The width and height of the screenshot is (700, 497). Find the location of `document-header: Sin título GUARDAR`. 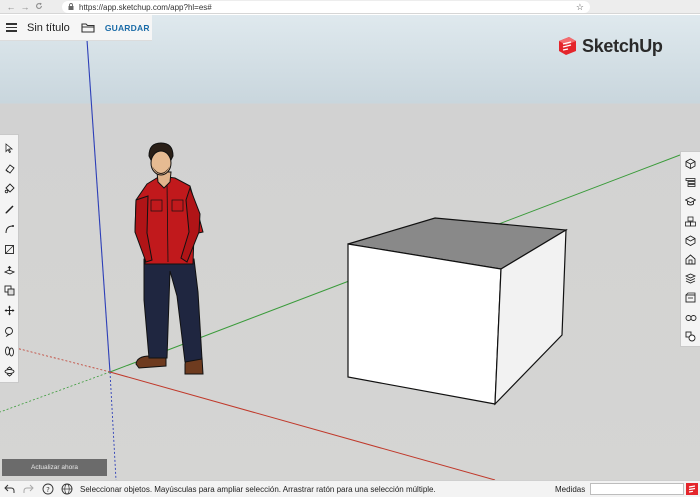

document-header: Sin título GUARDAR is located at coordinates (76, 28).